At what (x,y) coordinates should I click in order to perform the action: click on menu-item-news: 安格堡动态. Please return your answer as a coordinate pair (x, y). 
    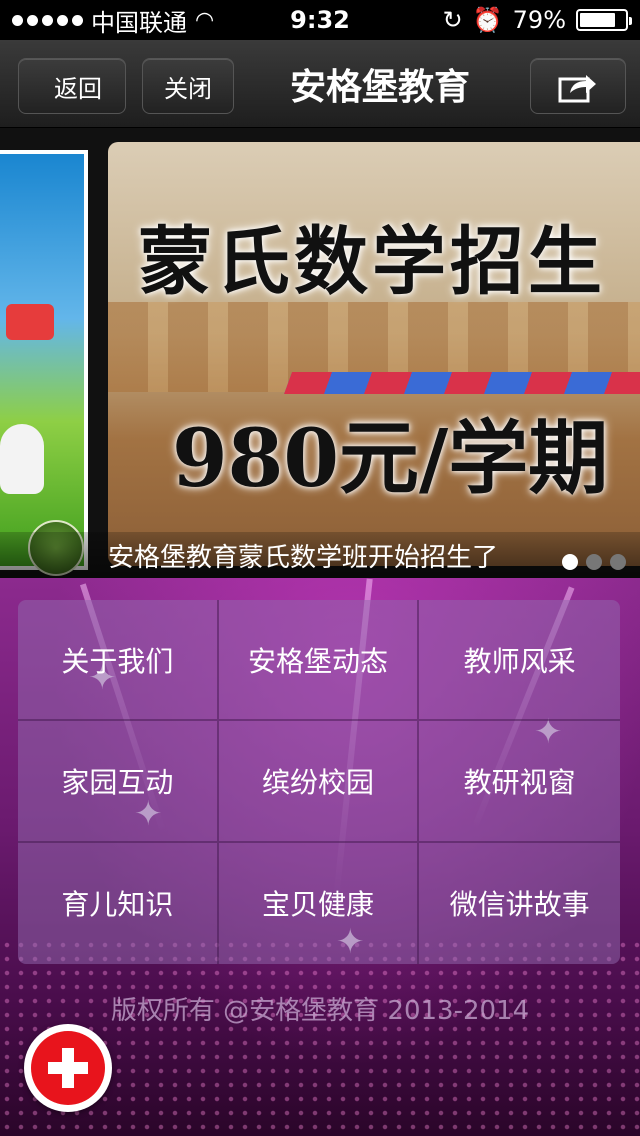
    Looking at the image, I should click on (319, 661).